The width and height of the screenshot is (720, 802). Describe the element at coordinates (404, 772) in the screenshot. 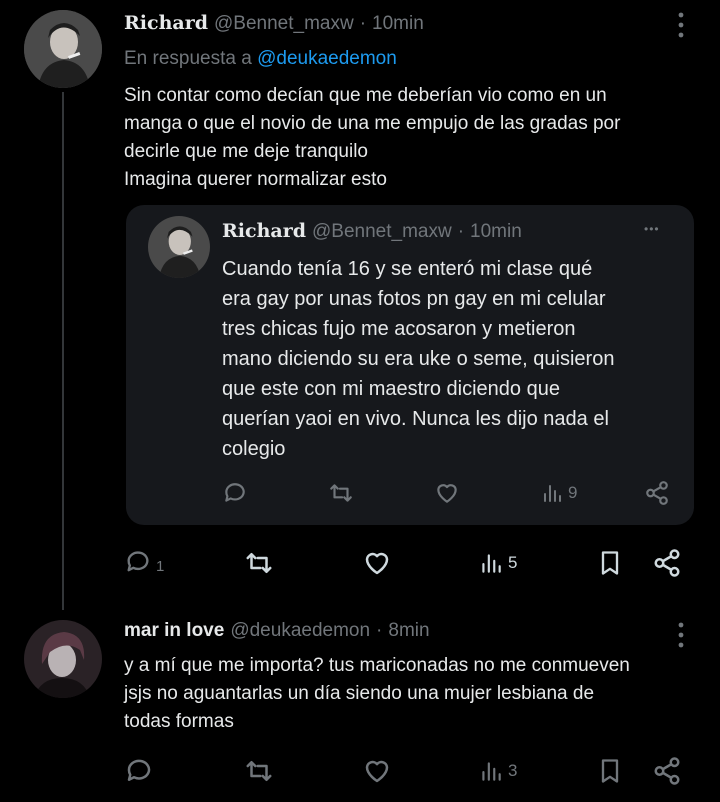

I see `tweet-action-bar: 3` at that location.